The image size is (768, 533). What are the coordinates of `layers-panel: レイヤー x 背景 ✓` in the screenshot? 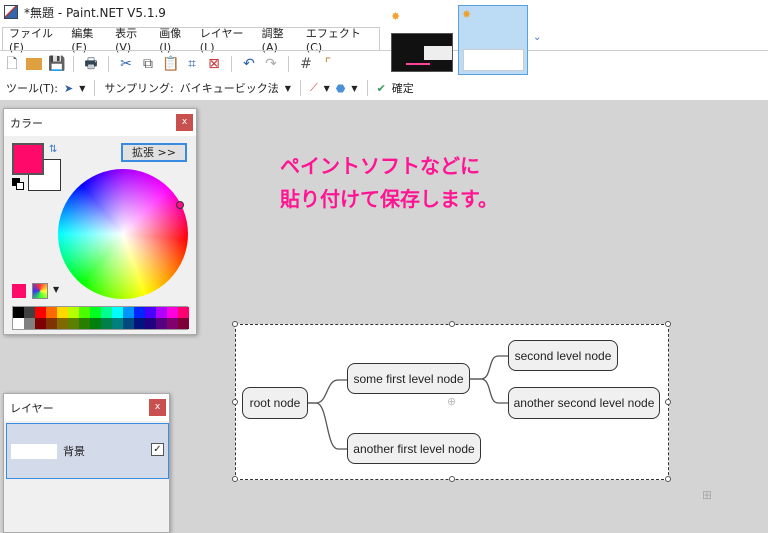 It's located at (86, 463).